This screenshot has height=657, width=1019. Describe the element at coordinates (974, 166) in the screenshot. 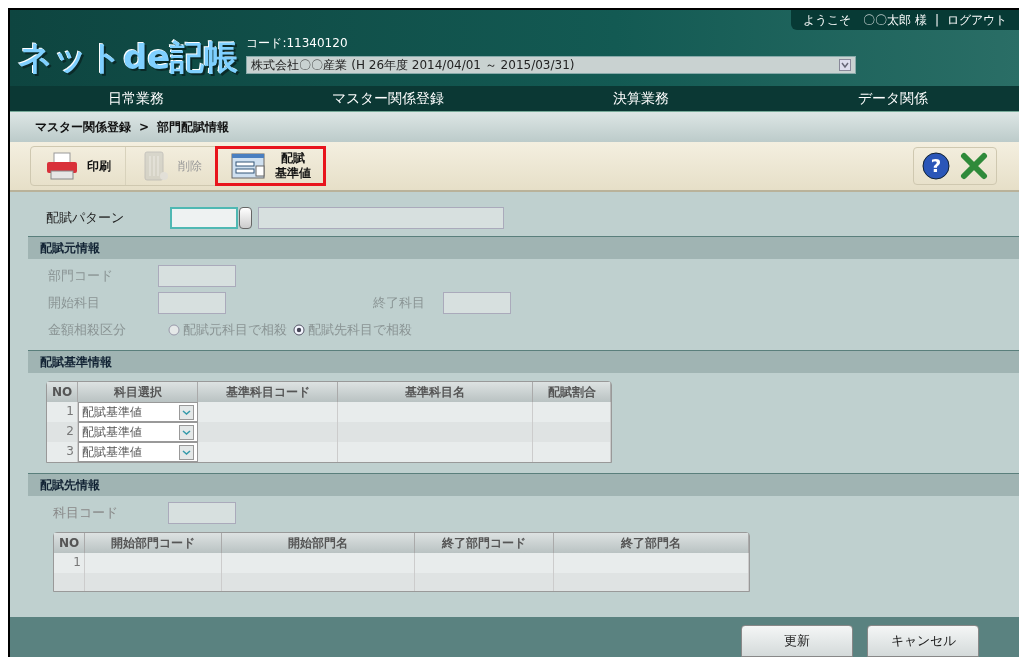

I see `close-icon` at that location.